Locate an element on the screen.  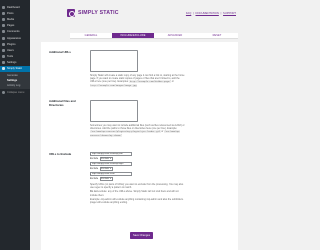
tab-general: GENERAL is located at coordinates (91, 35).